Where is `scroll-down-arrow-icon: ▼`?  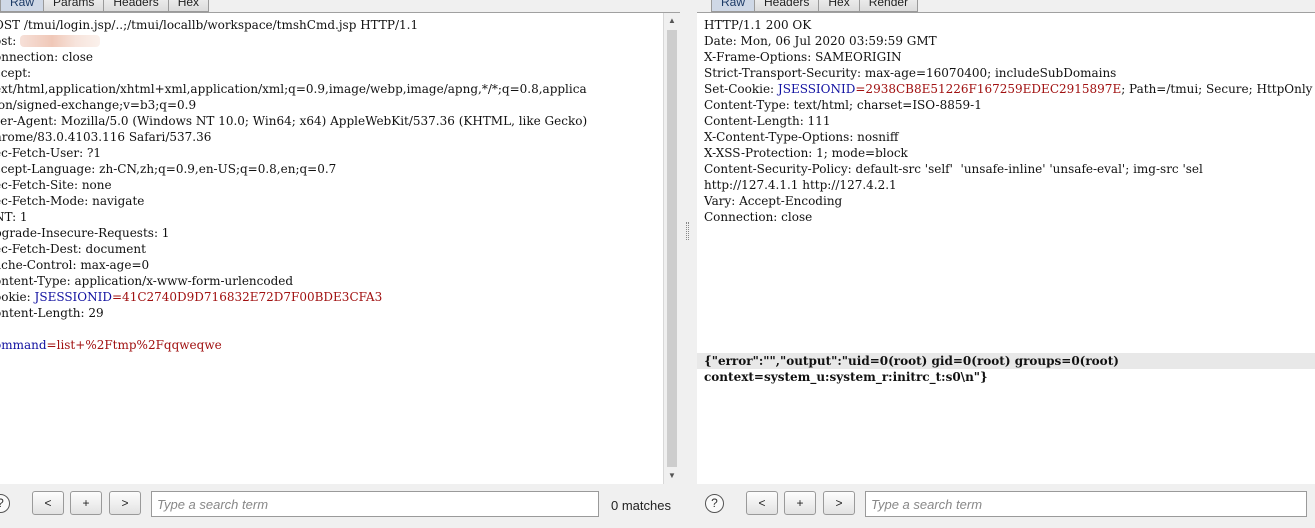
scroll-down-arrow-icon: ▼ is located at coordinates (672, 476).